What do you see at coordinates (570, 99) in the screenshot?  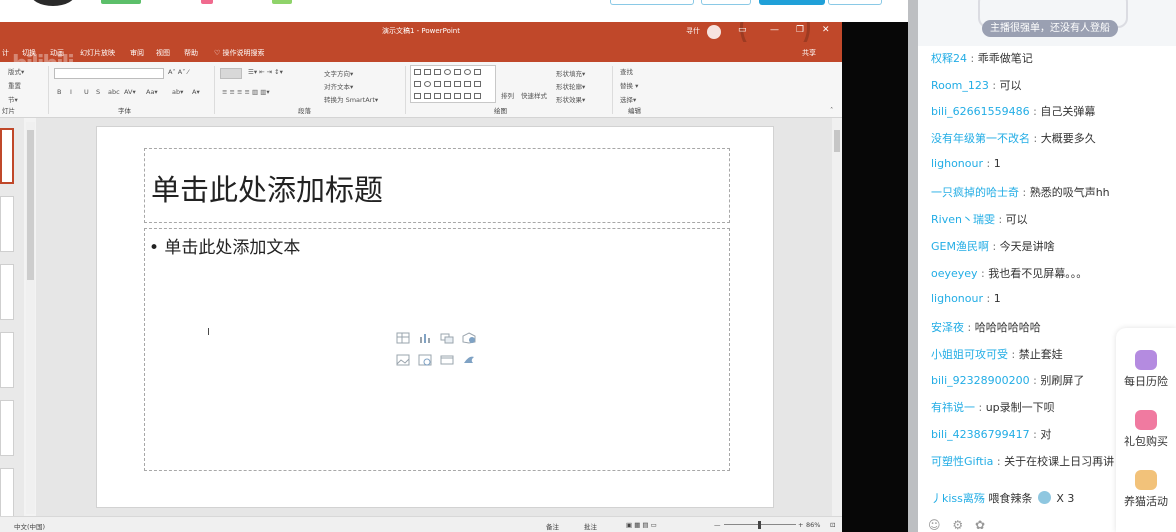 I see `shape-effects-button: 形状效果▾` at bounding box center [570, 99].